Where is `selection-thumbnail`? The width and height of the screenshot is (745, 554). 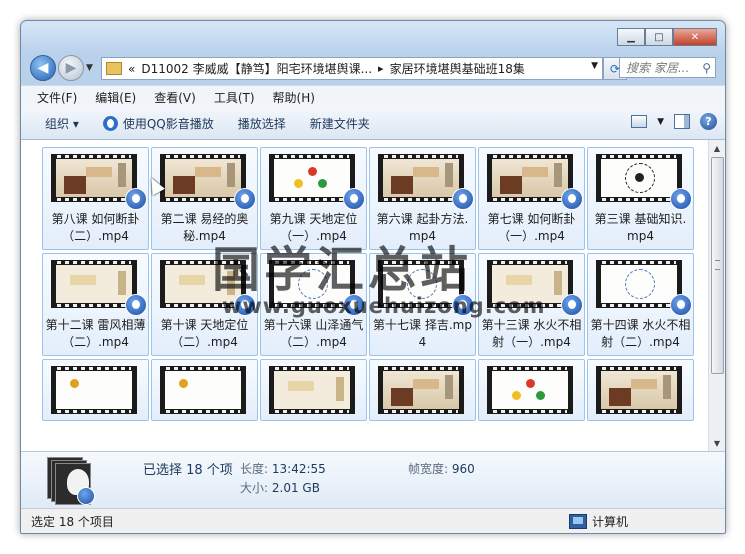
selection-thumbnail is located at coordinates (71, 481).